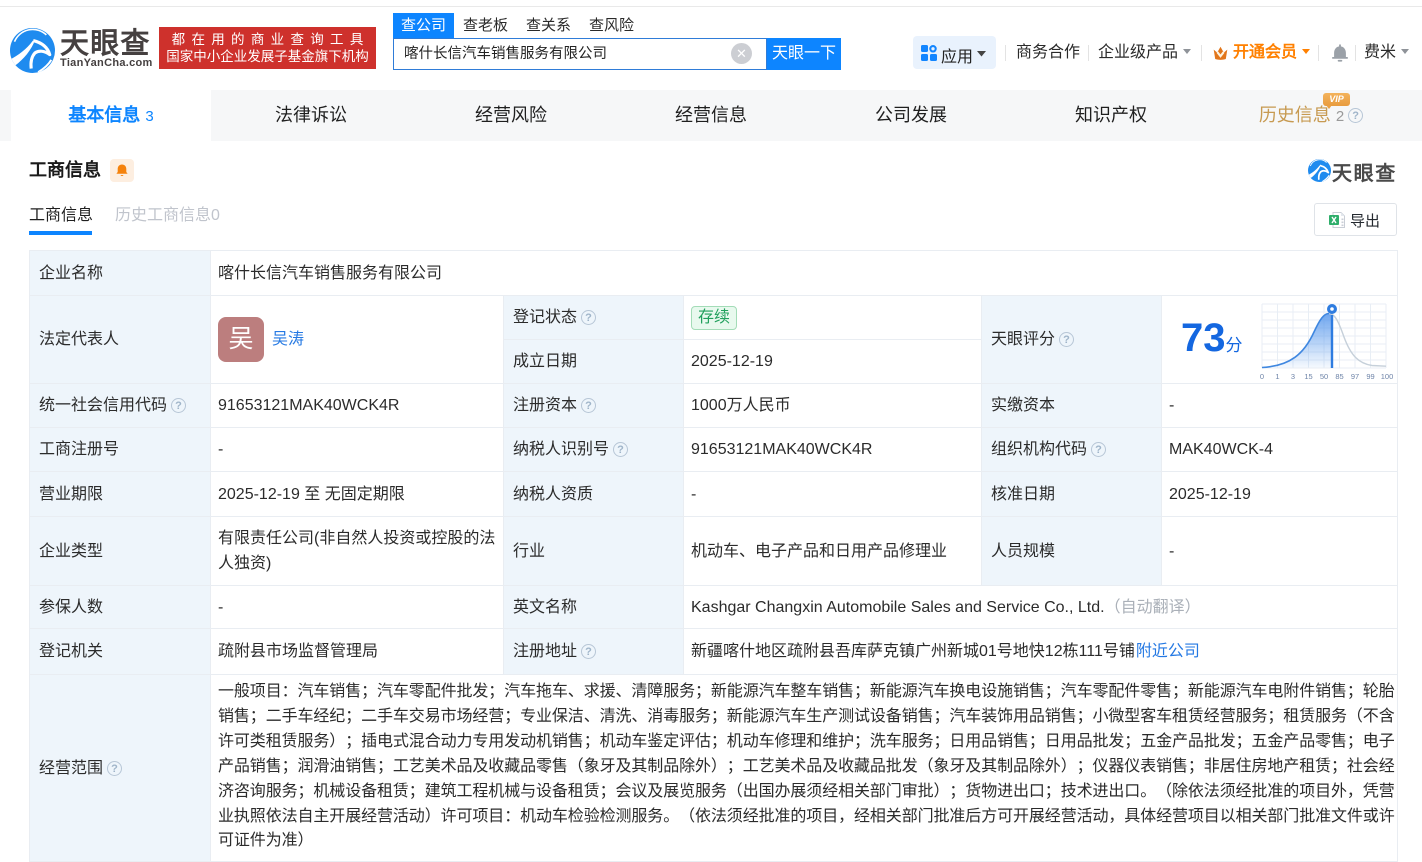  What do you see at coordinates (1355, 376) in the screenshot?
I see `svg-text: 97` at bounding box center [1355, 376].